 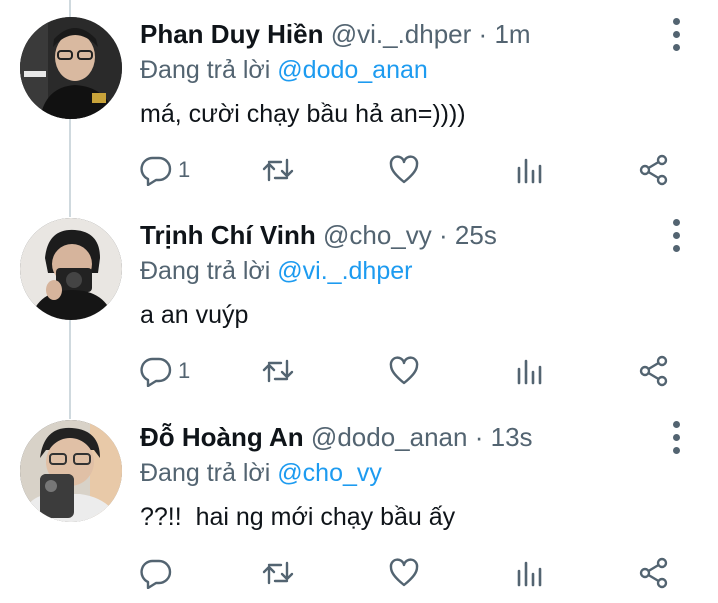 What do you see at coordinates (194, 315) in the screenshot?
I see `tweet-text: a an vuýp` at bounding box center [194, 315].